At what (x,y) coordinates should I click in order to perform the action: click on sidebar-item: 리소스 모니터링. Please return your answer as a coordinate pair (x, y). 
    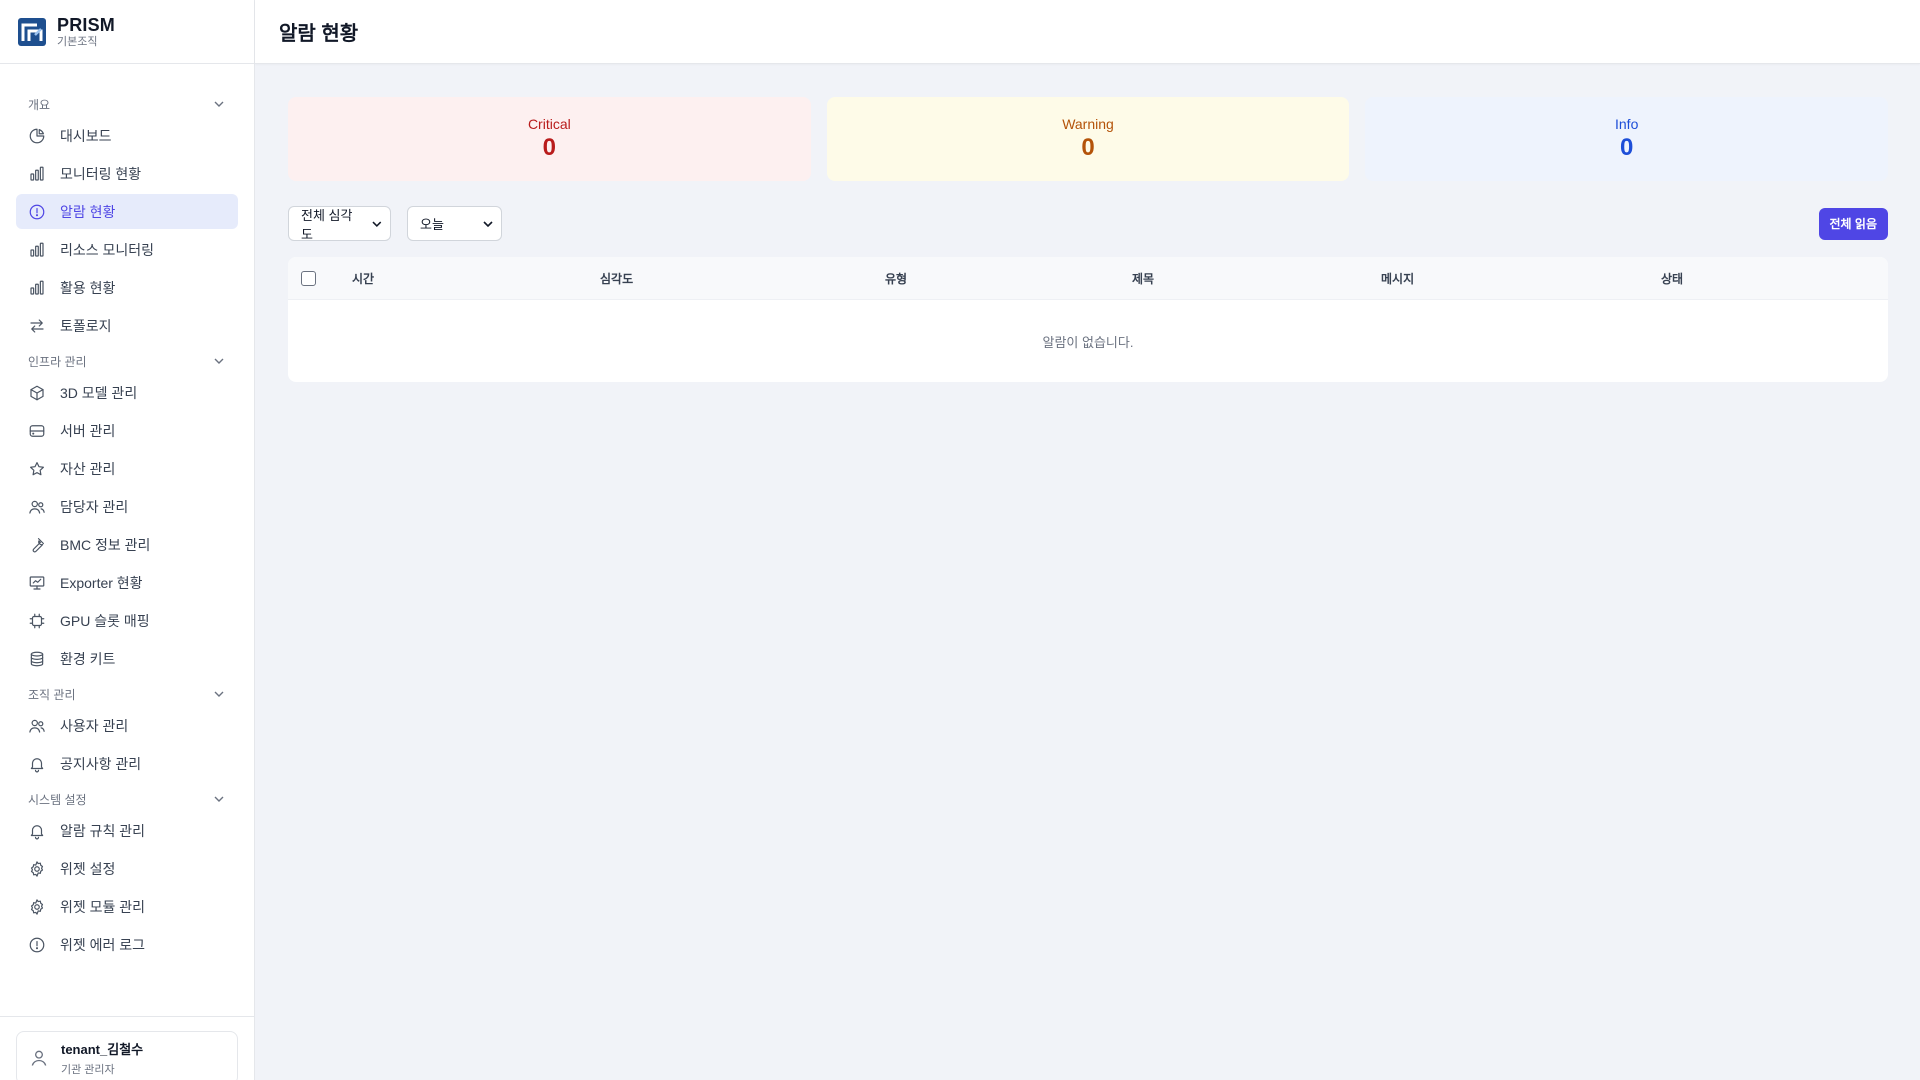
    Looking at the image, I should click on (127, 249).